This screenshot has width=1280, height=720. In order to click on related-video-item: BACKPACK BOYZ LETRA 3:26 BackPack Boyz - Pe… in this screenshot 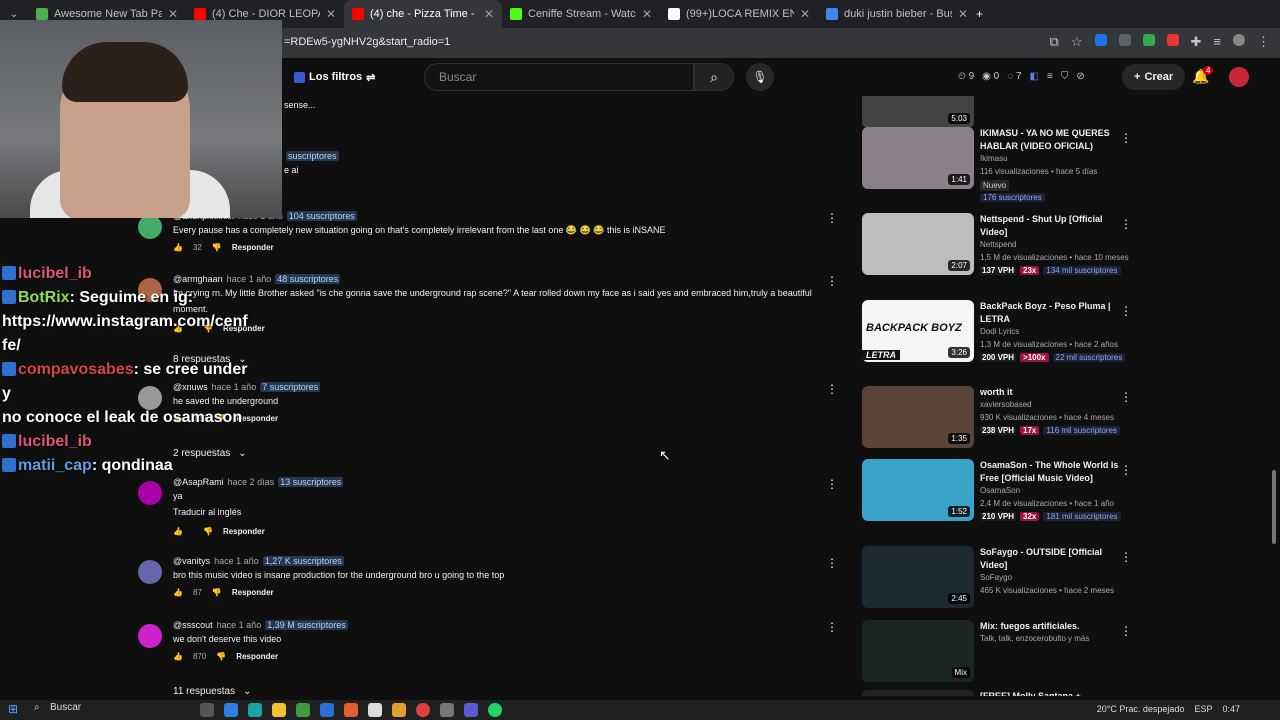, I will do `click(1002, 333)`.